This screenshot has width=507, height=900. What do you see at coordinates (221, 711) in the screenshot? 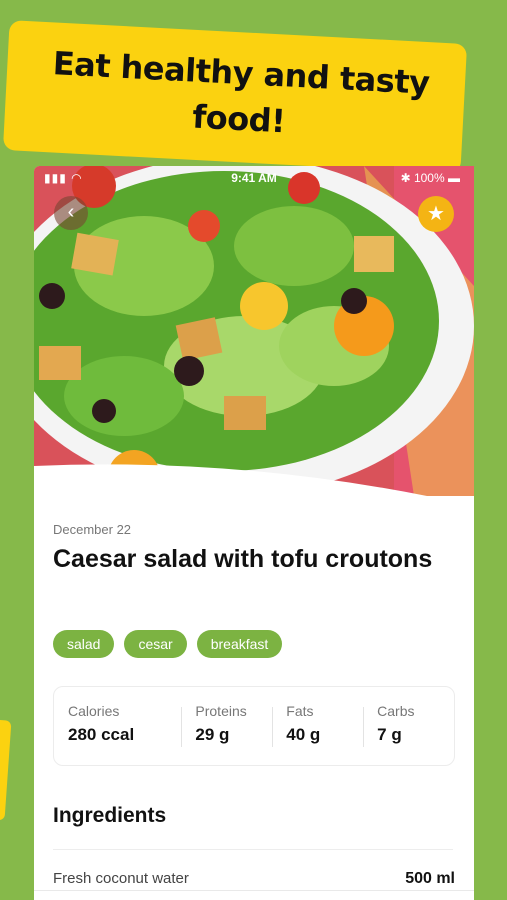
I see `nutrition-label: Proteins` at bounding box center [221, 711].